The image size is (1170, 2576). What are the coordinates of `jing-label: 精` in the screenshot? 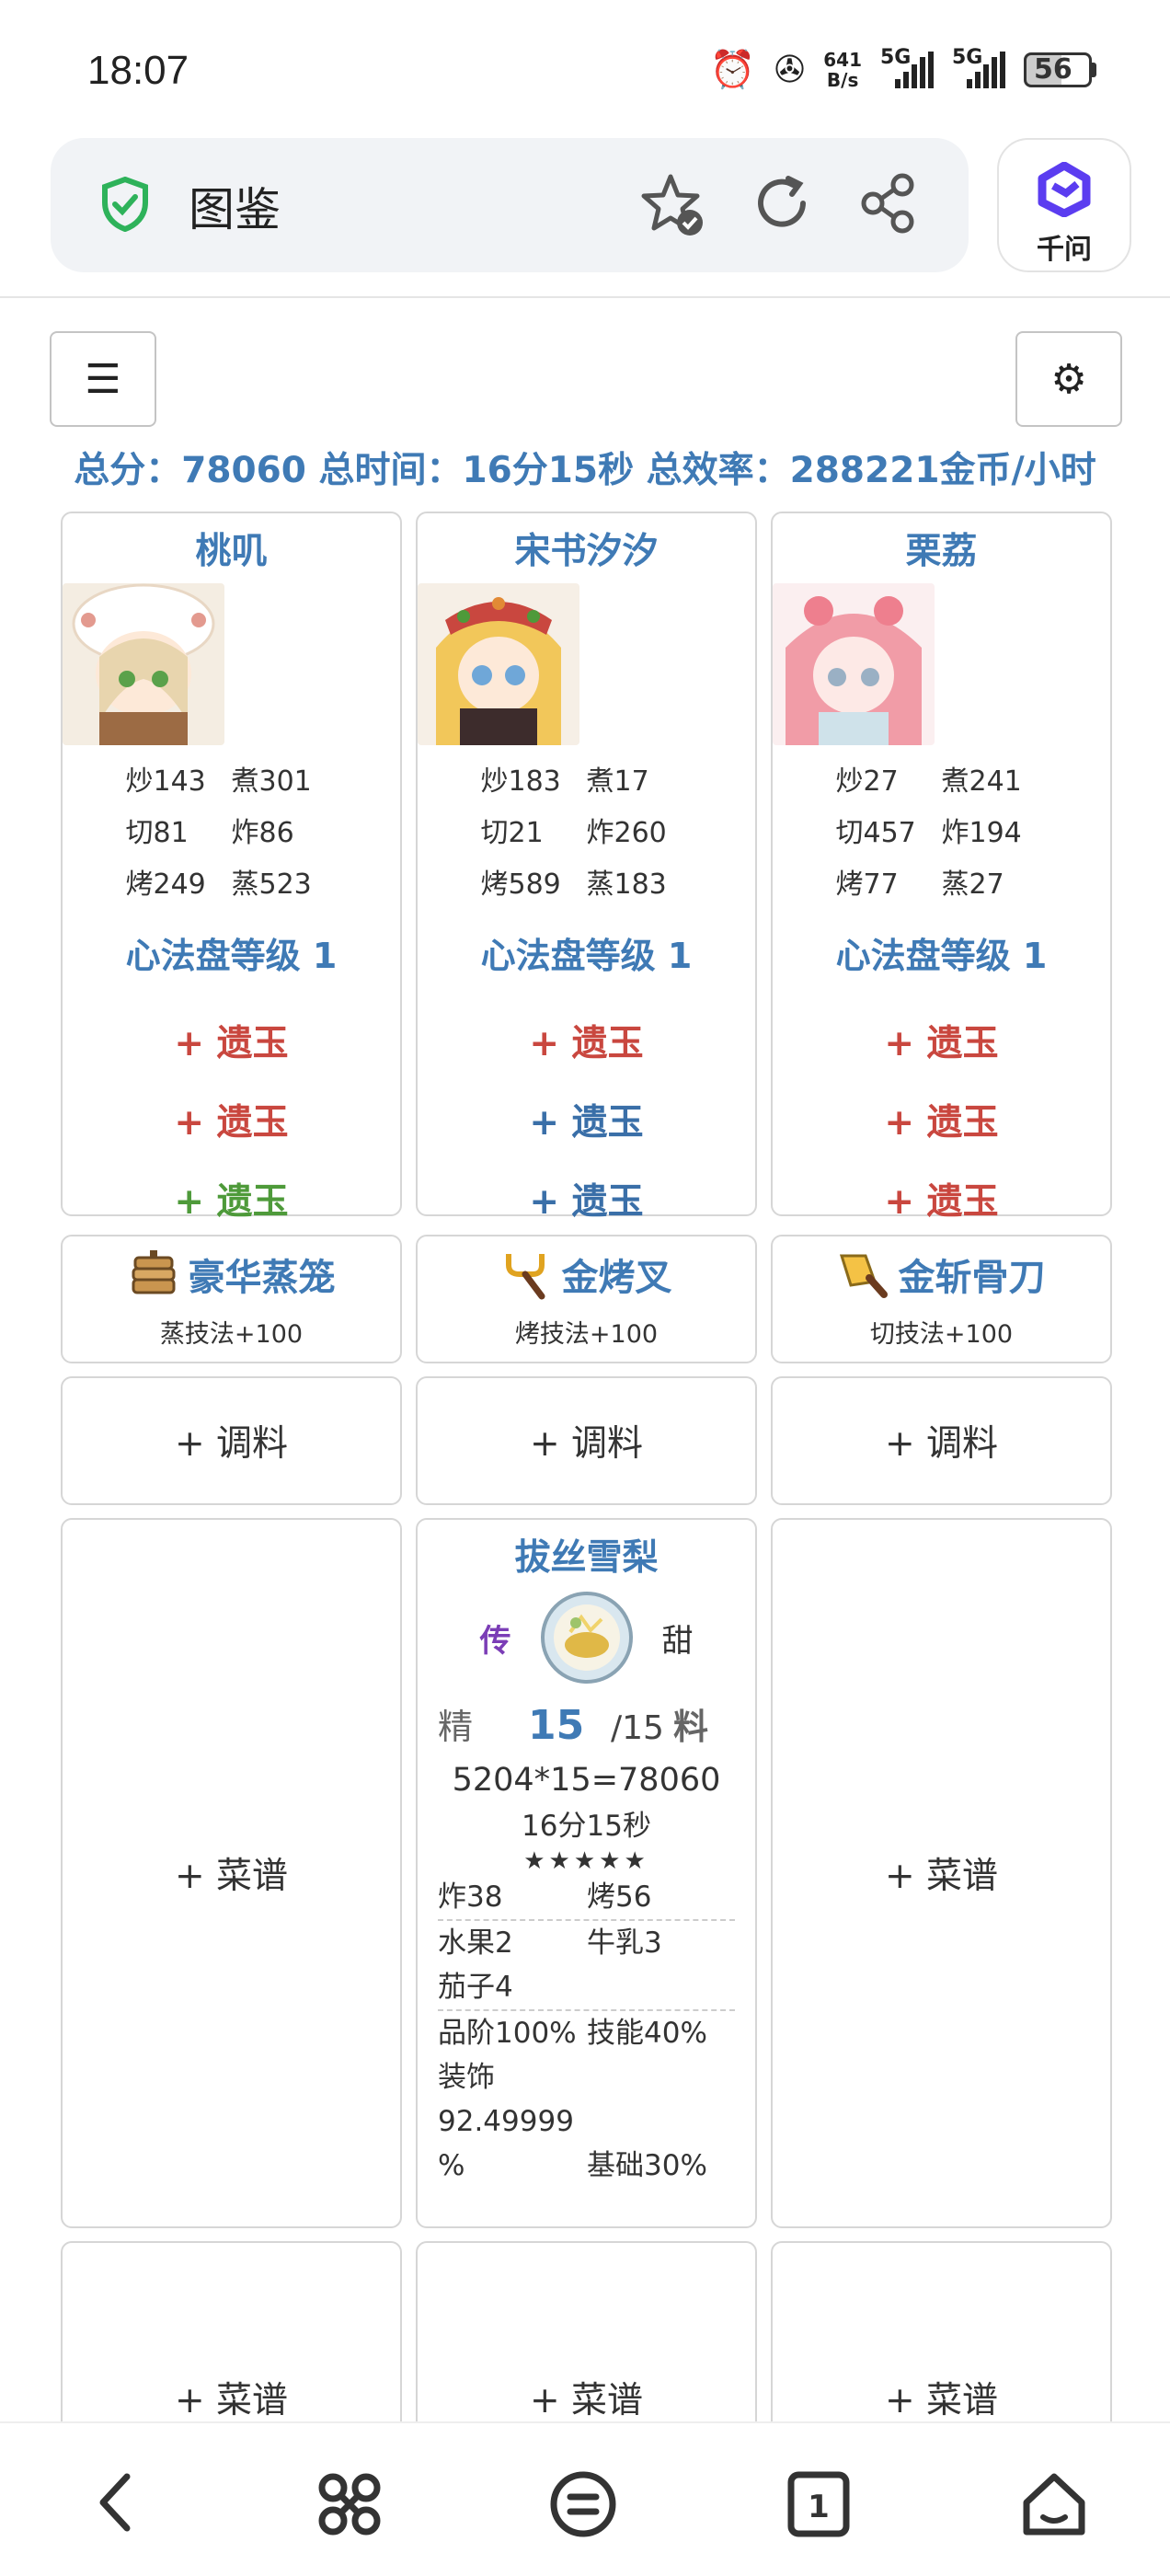 It's located at (456, 1727).